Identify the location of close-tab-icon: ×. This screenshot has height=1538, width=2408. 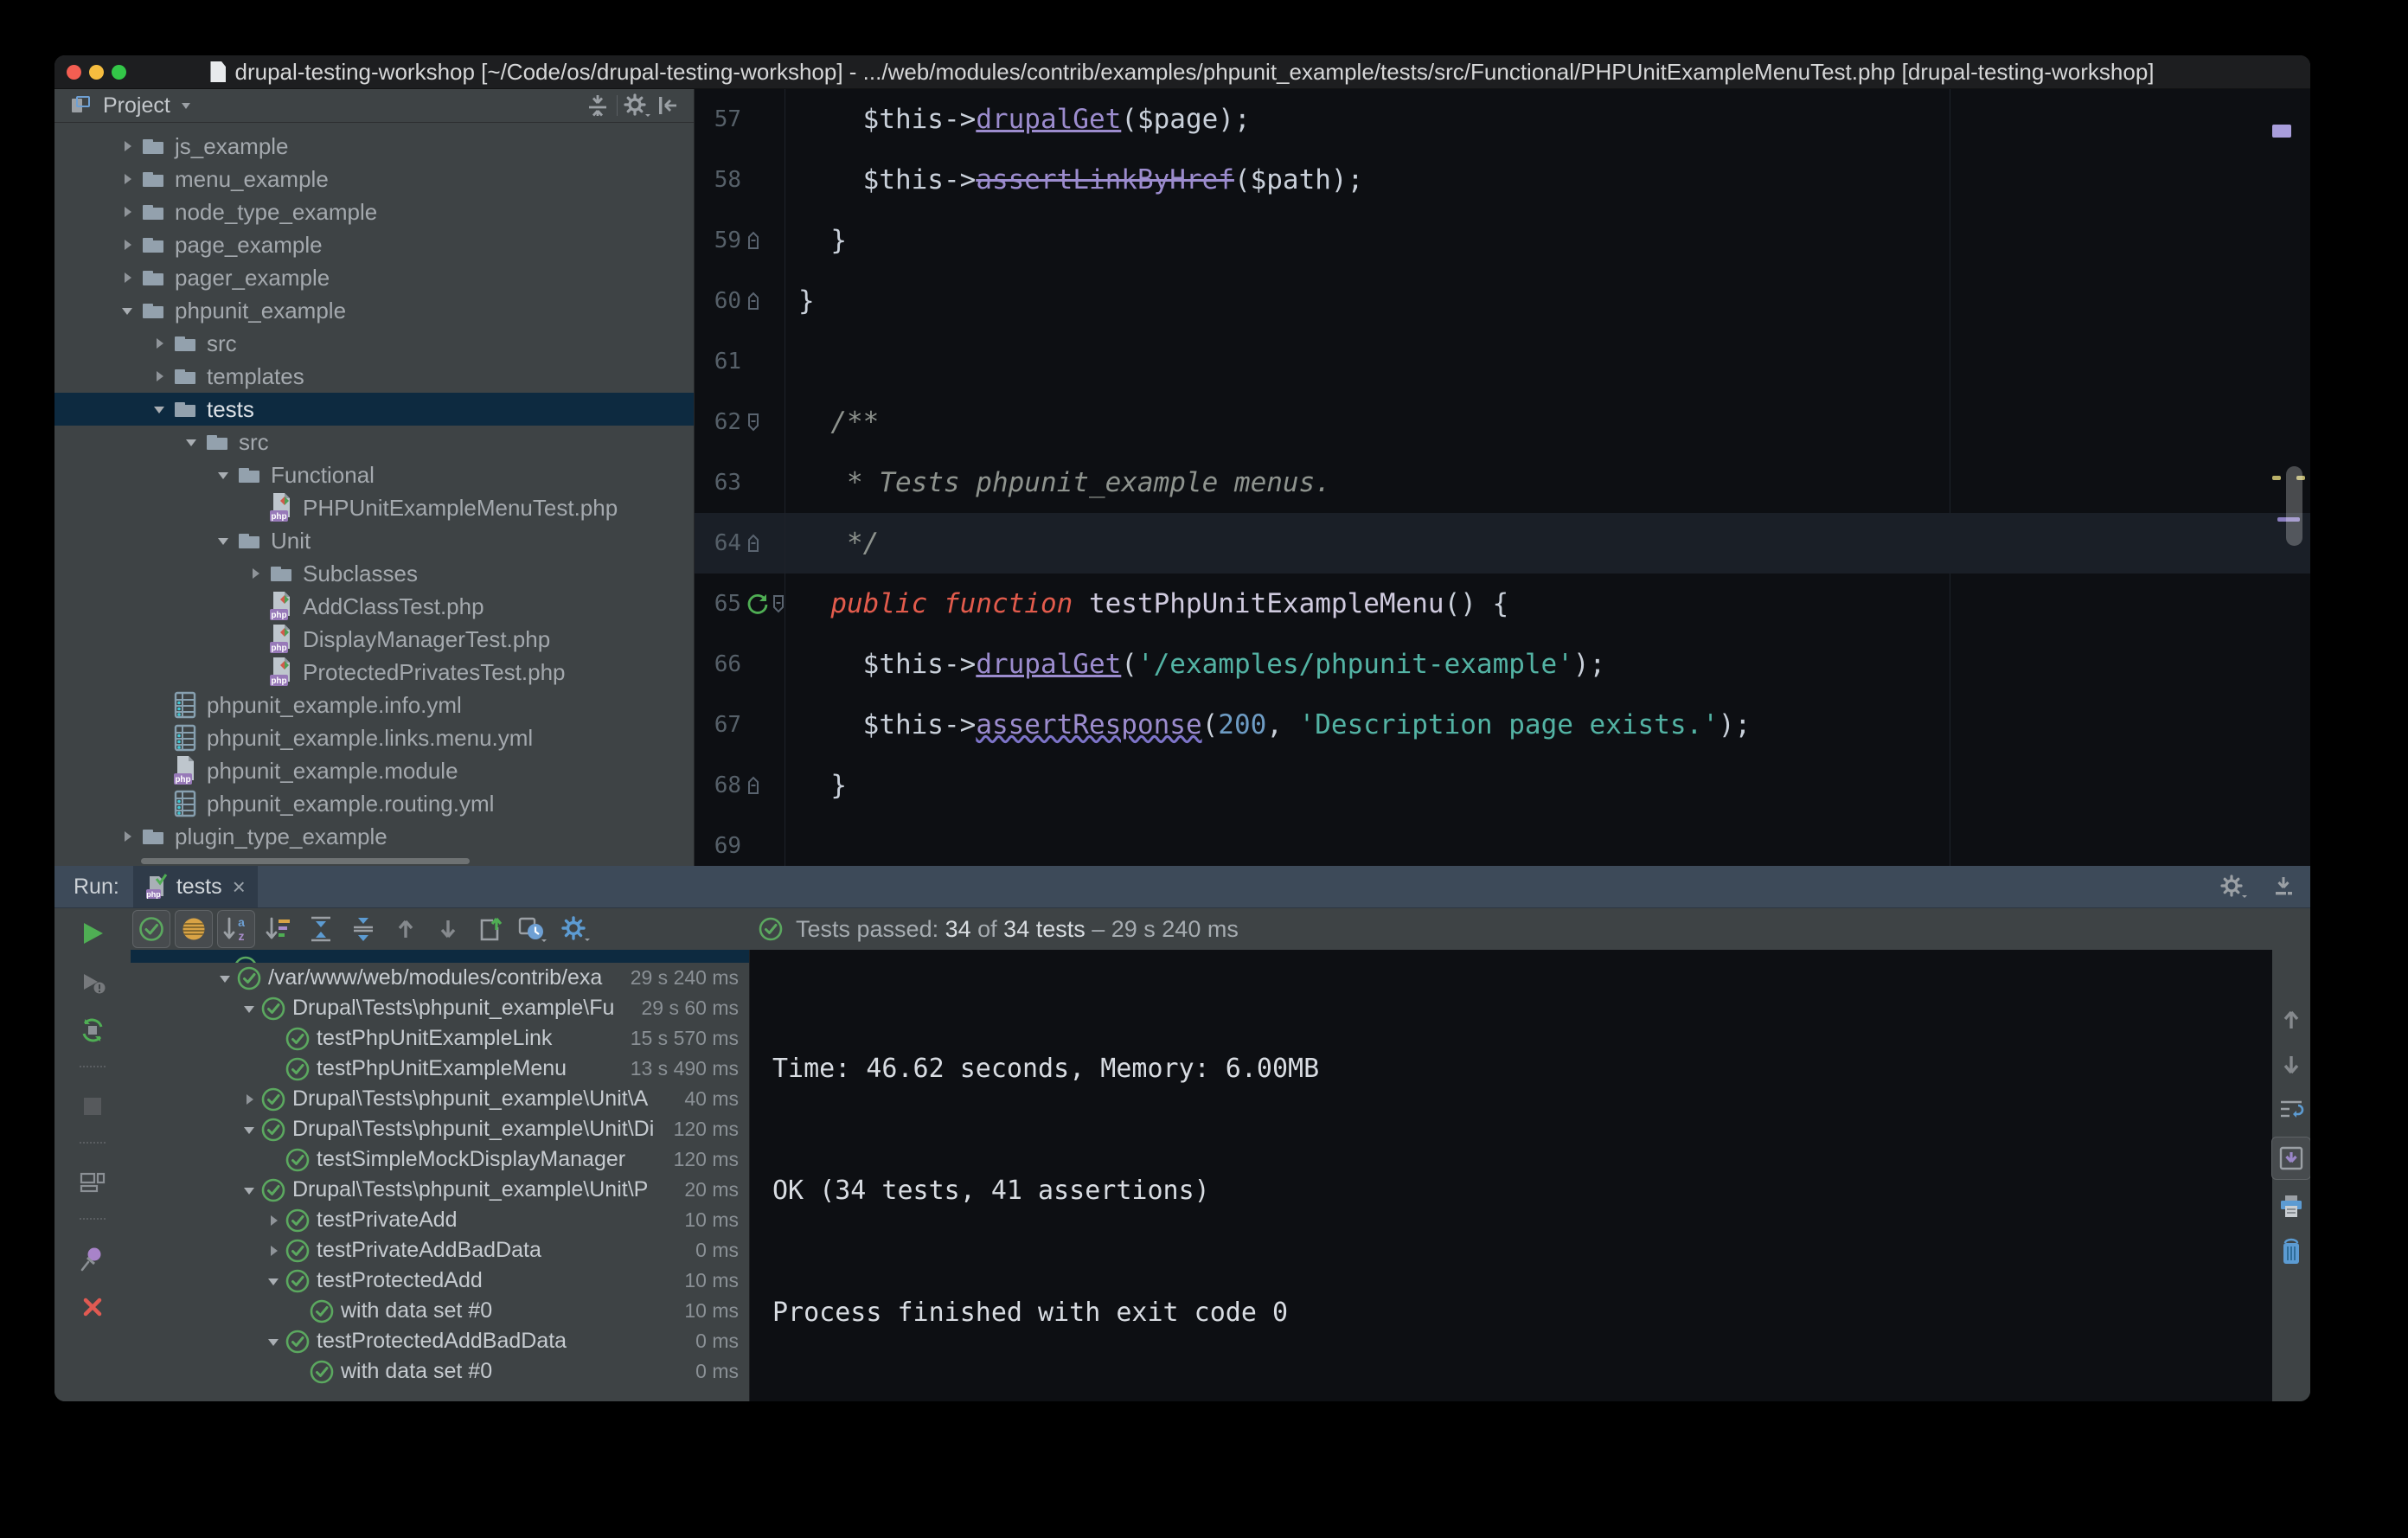
(239, 887).